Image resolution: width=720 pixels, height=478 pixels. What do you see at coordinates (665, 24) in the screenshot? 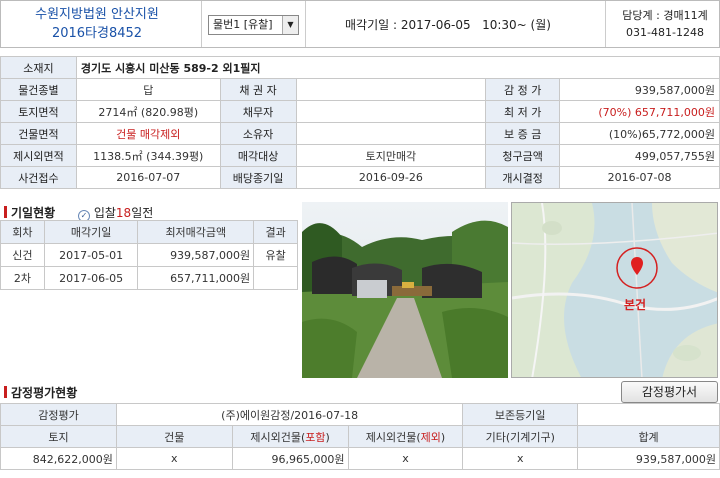
I see `department-info: 담당계 : 경매11계 031-481-1248` at bounding box center [665, 24].